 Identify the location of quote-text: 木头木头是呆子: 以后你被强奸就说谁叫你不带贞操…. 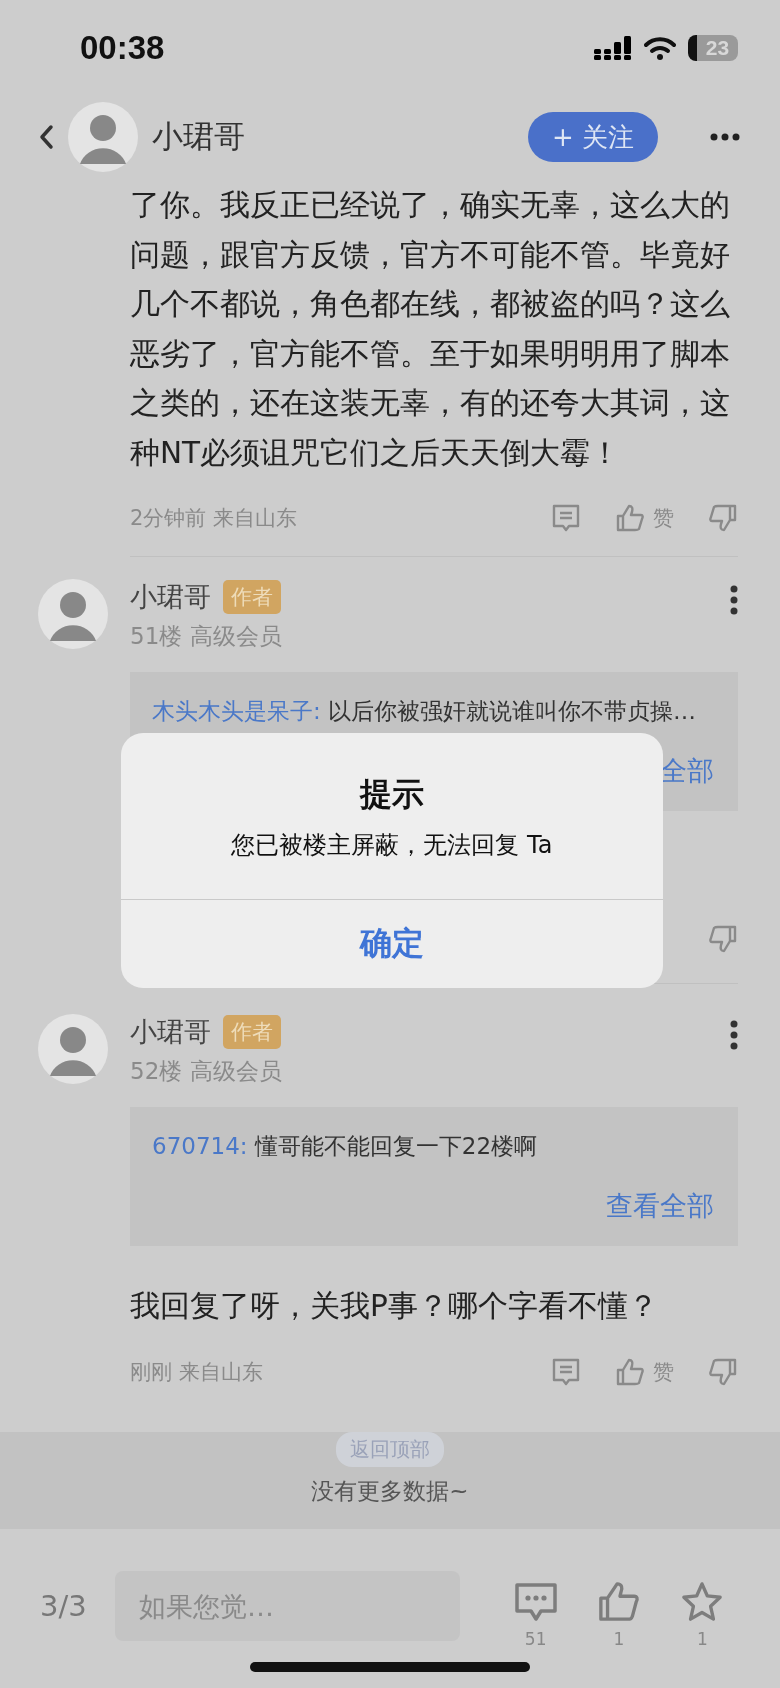
(425, 711).